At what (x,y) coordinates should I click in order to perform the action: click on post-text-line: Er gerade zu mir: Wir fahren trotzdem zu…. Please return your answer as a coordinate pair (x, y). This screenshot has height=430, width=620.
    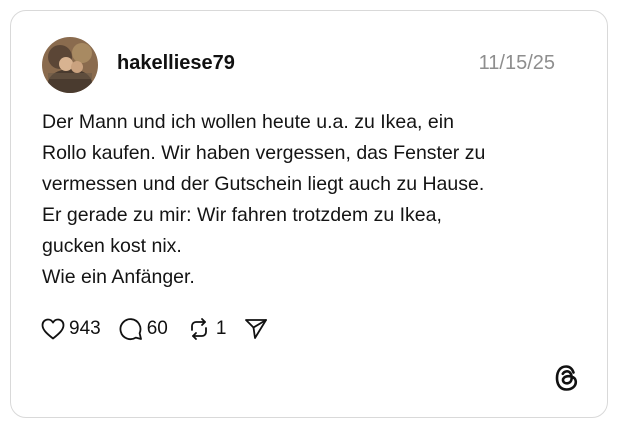
    Looking at the image, I should click on (242, 215).